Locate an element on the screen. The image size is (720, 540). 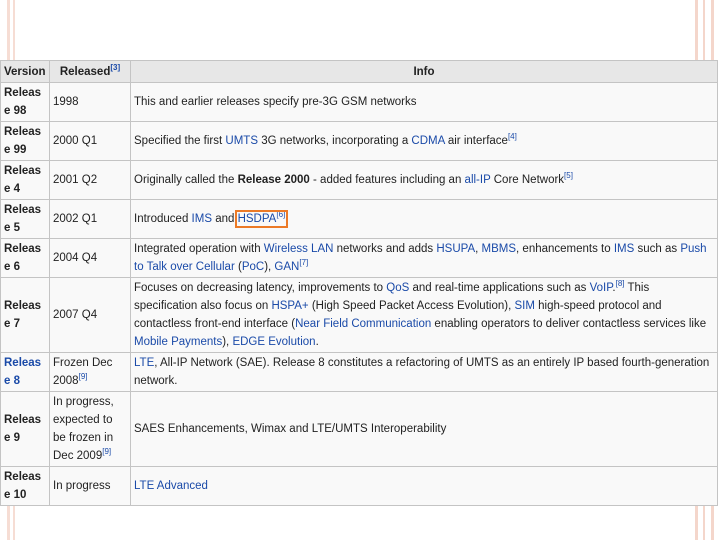
info-text: (High Speed Packet Access Evolution), is located at coordinates (411, 306).